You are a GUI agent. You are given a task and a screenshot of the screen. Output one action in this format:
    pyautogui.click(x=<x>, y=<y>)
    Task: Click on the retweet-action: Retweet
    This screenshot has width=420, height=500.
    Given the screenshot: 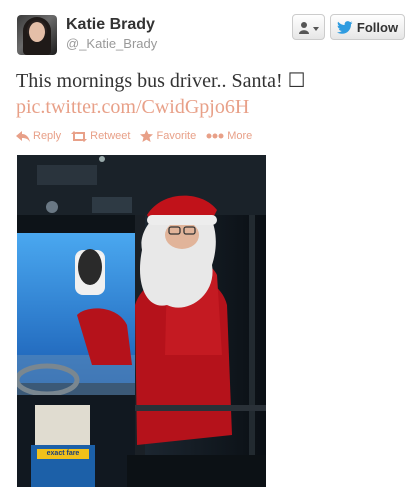 What is the action you would take?
    pyautogui.click(x=100, y=136)
    